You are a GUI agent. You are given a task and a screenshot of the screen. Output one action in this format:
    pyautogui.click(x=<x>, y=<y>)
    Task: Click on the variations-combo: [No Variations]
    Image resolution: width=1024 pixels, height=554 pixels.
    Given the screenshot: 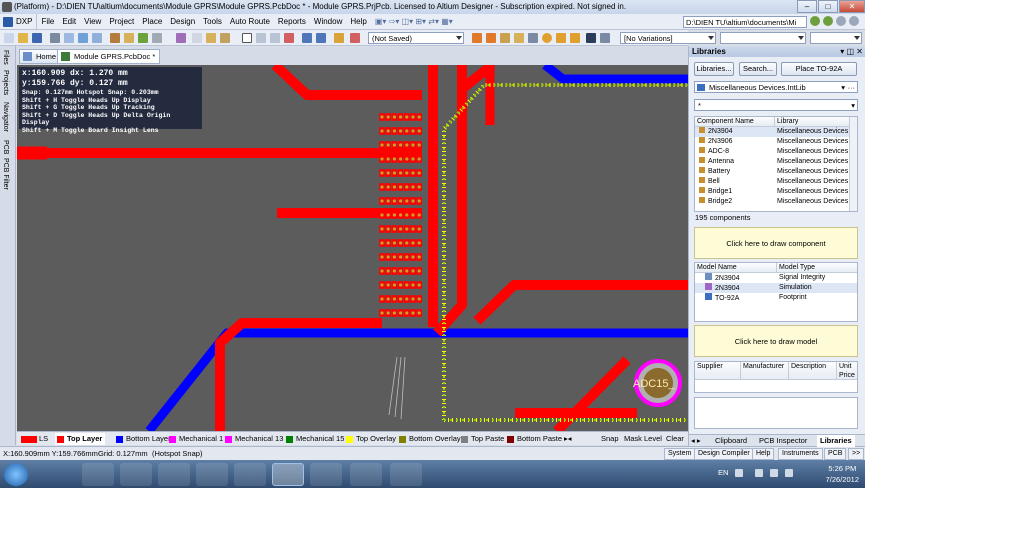 What is the action you would take?
    pyautogui.click(x=668, y=38)
    